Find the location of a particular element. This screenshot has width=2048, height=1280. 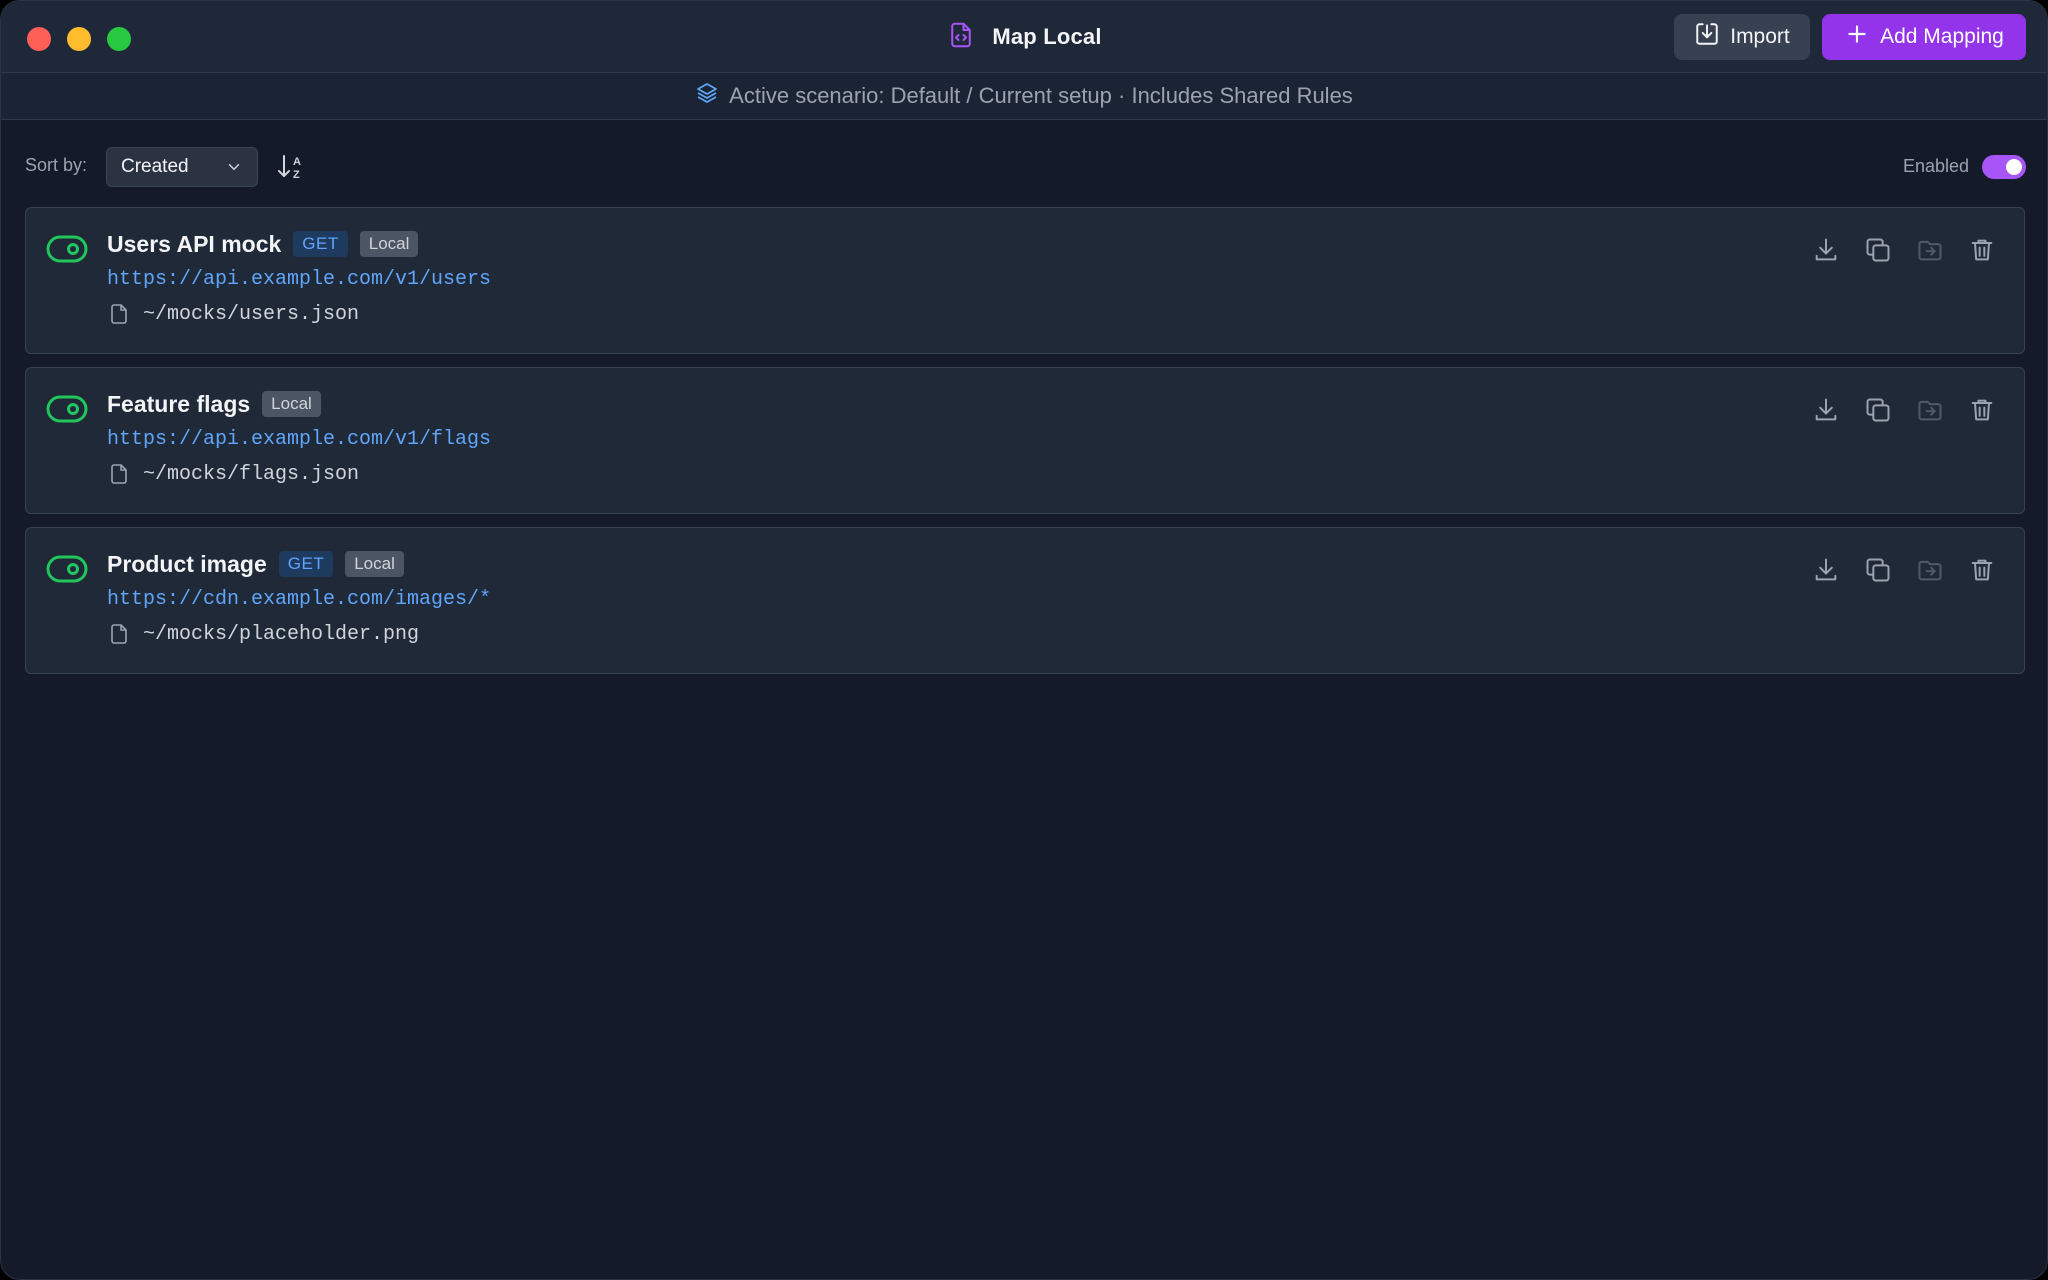

mapping-url: https://api.example.com/v1/users is located at coordinates (299, 279).